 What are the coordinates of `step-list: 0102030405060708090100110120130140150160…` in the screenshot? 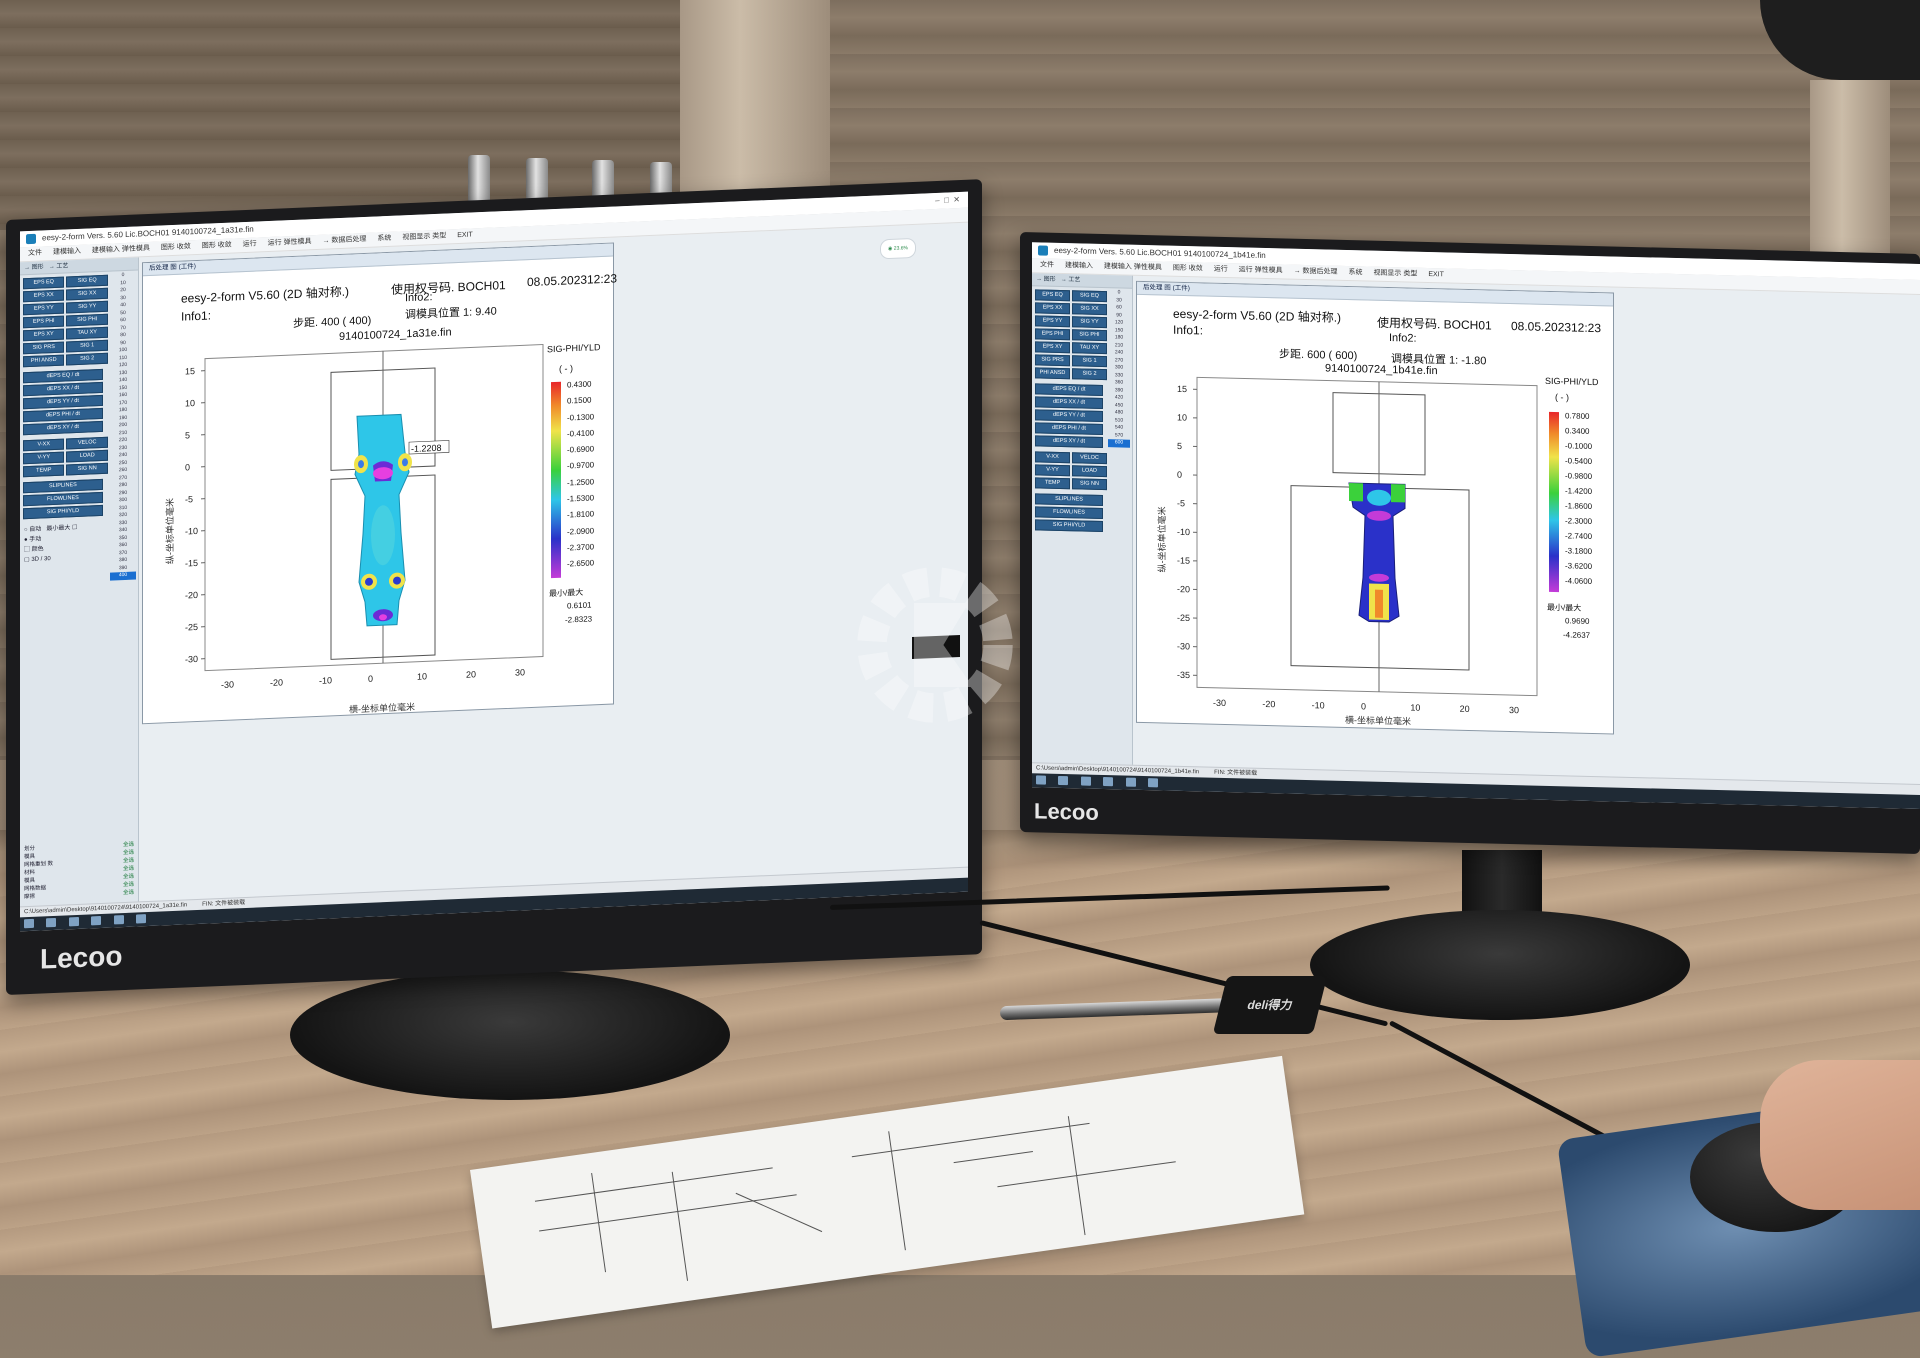 It's located at (123, 426).